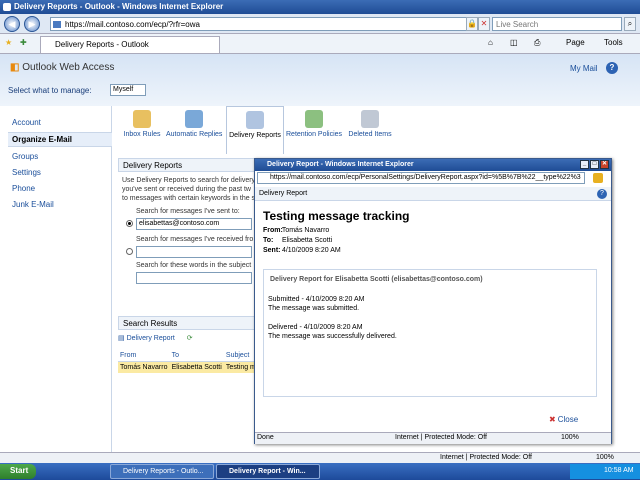  Describe the element at coordinates (129, 223) in the screenshot. I see `sent-to-radio` at that location.